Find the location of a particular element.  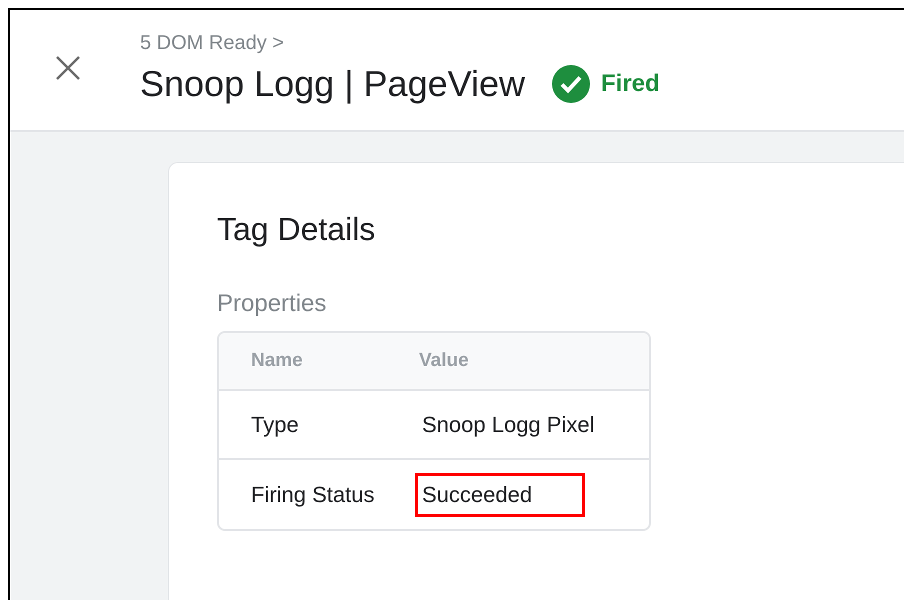

page-title: Snoop Logg | PageView is located at coordinates (332, 84).